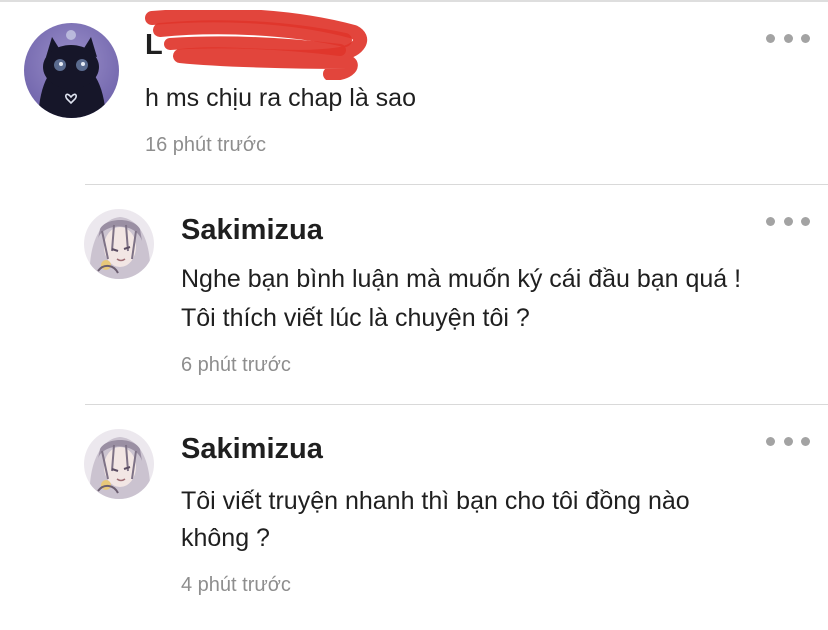 This screenshot has height=630, width=828. I want to click on dark-cat-avatar-icon, so click(71, 70).